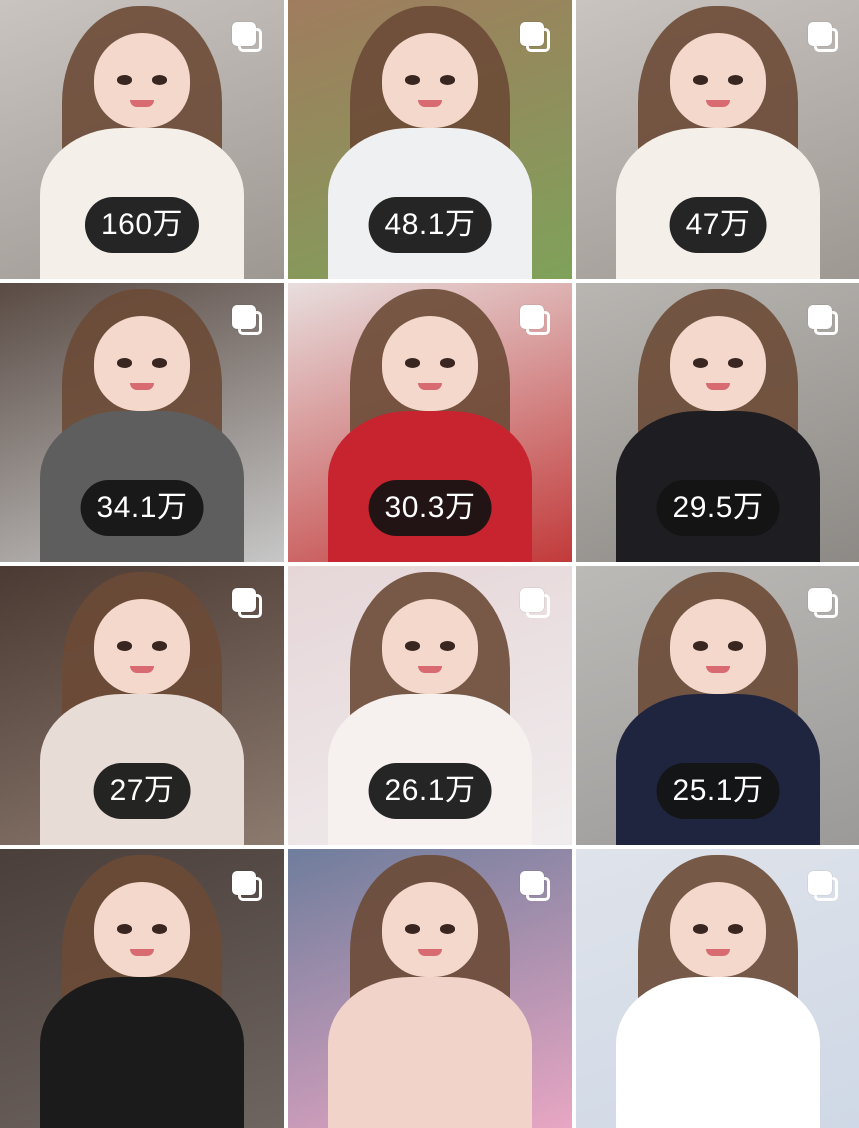 The width and height of the screenshot is (859, 1128). What do you see at coordinates (142, 705) in the screenshot?
I see `post-tile: 27万` at bounding box center [142, 705].